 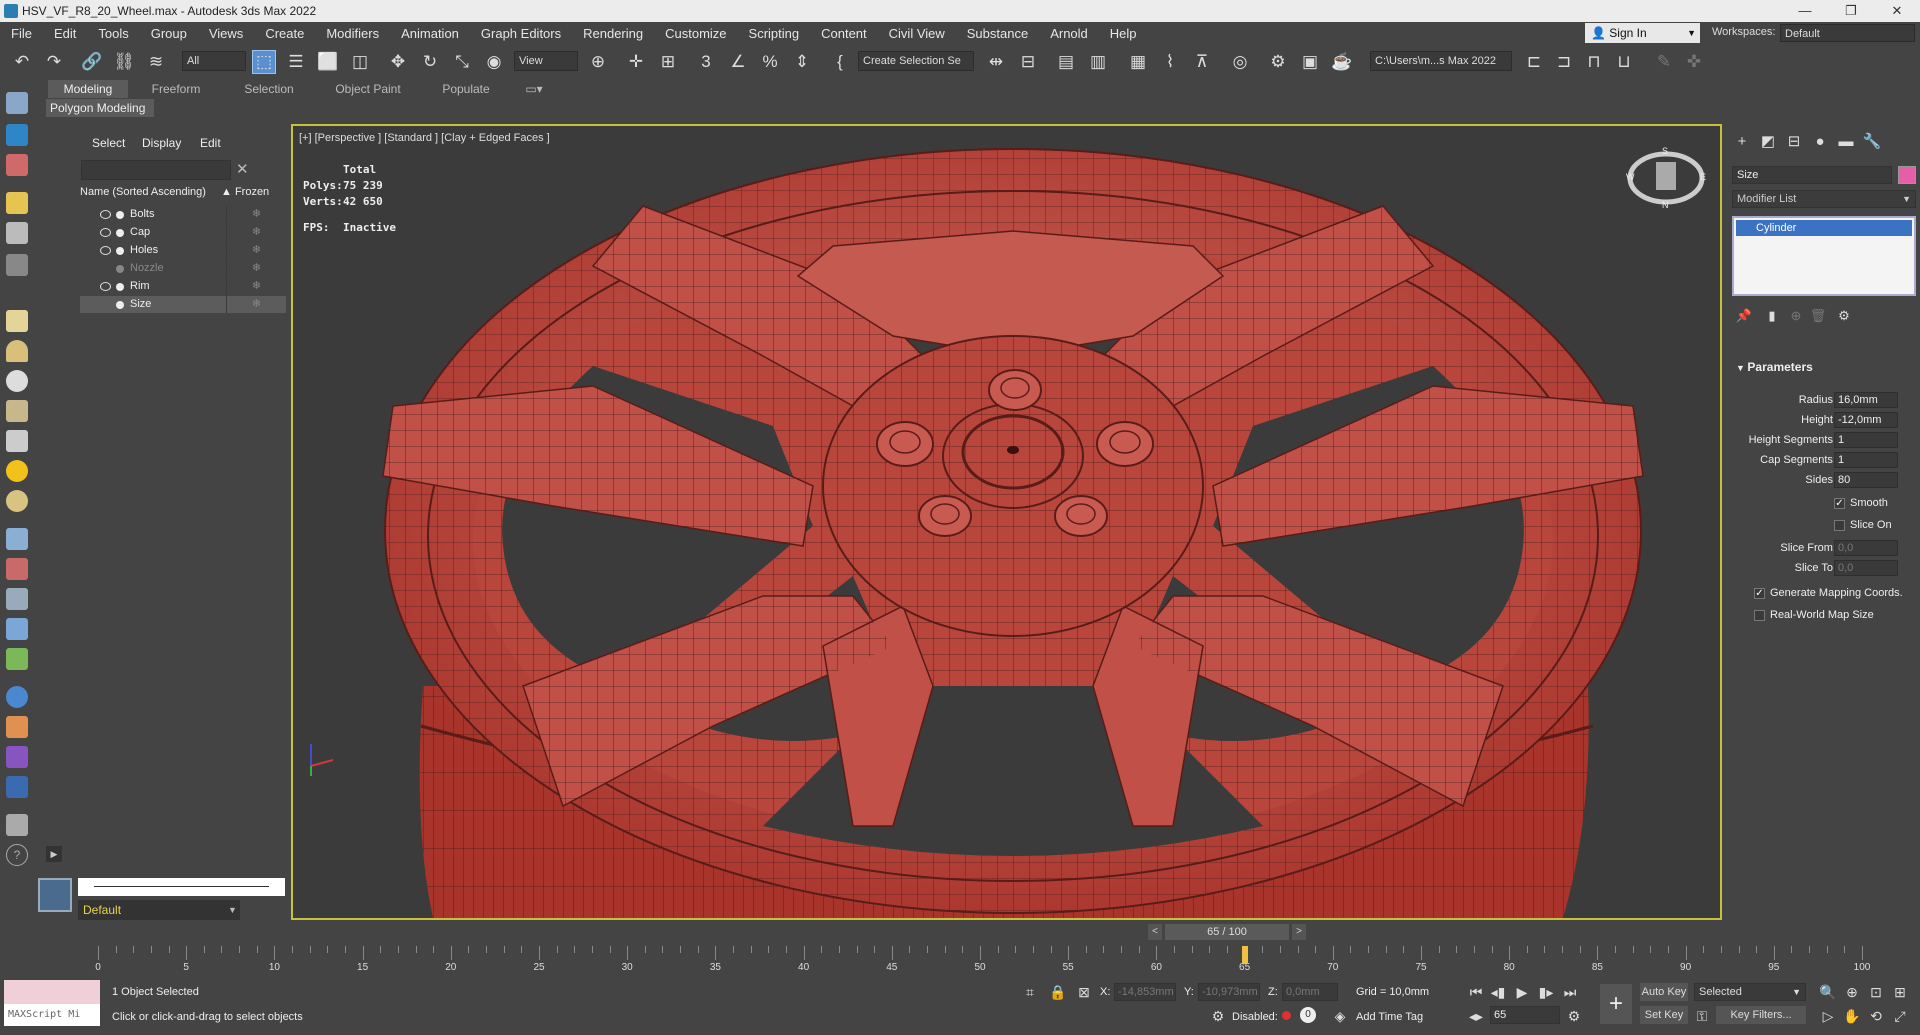 I want to click on close-button: ✕, so click(x=1897, y=11).